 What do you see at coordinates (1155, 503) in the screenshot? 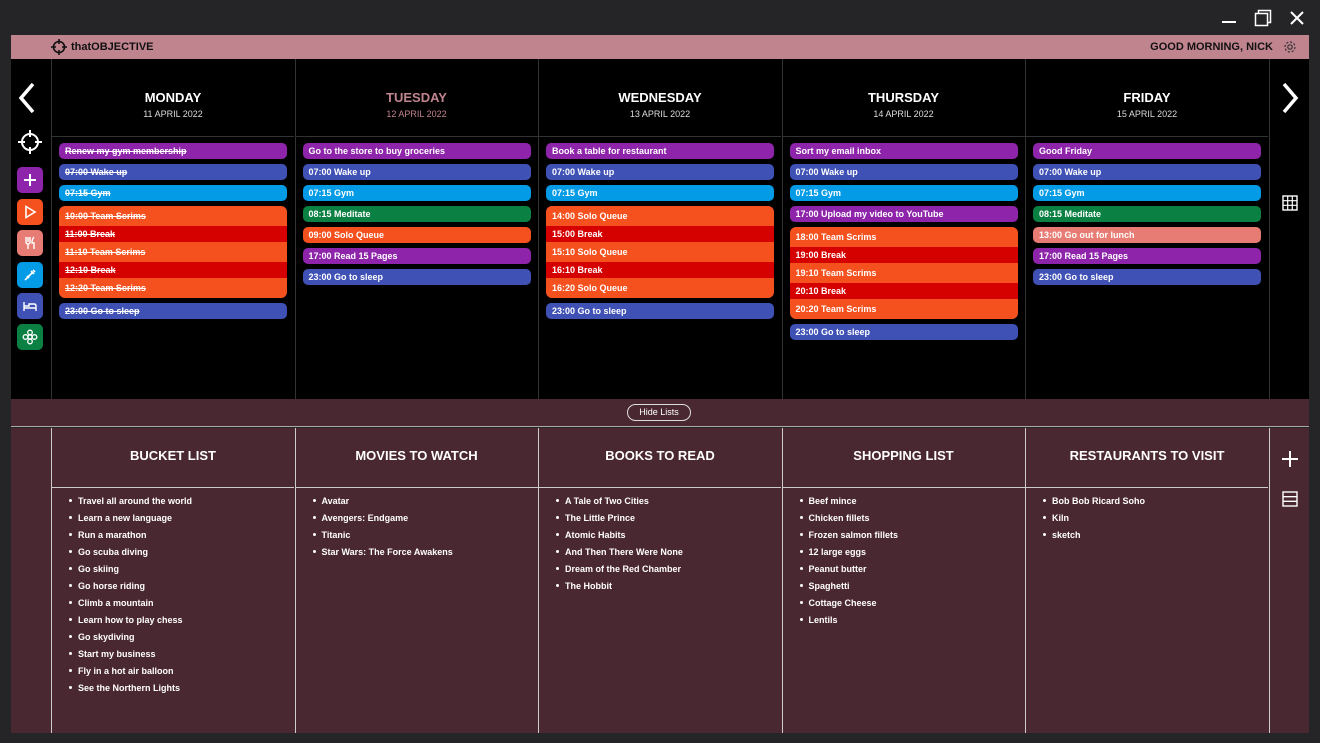
I see `list-item: Bob Bob Ricard Soho` at bounding box center [1155, 503].